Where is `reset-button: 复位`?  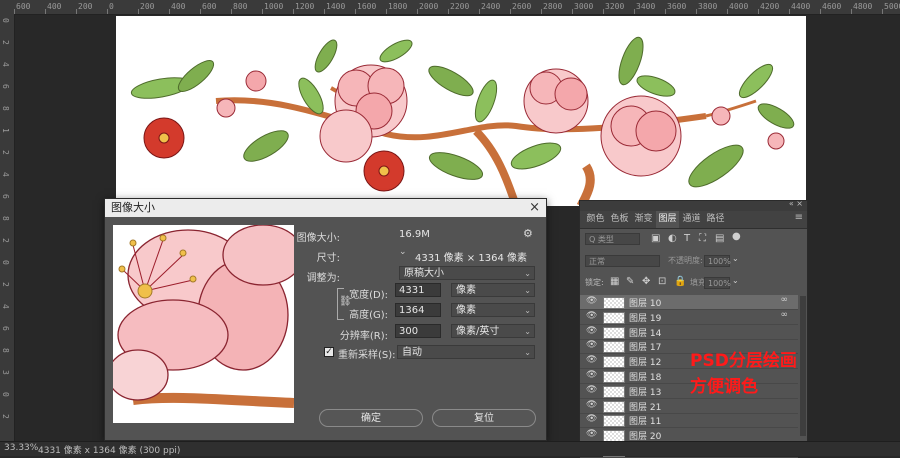
reset-button: 复位 is located at coordinates (484, 418).